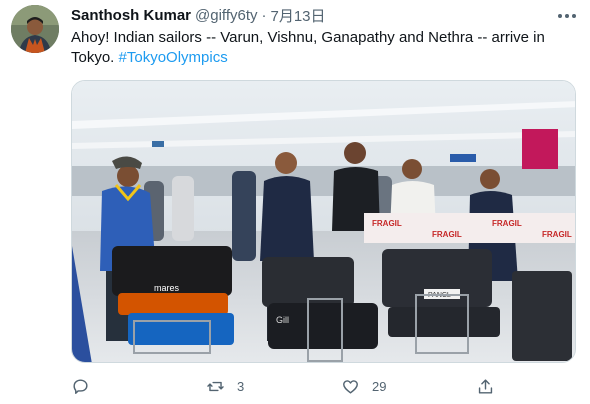  What do you see at coordinates (311, 386) in the screenshot?
I see `tweet-actions: 3 29` at bounding box center [311, 386].